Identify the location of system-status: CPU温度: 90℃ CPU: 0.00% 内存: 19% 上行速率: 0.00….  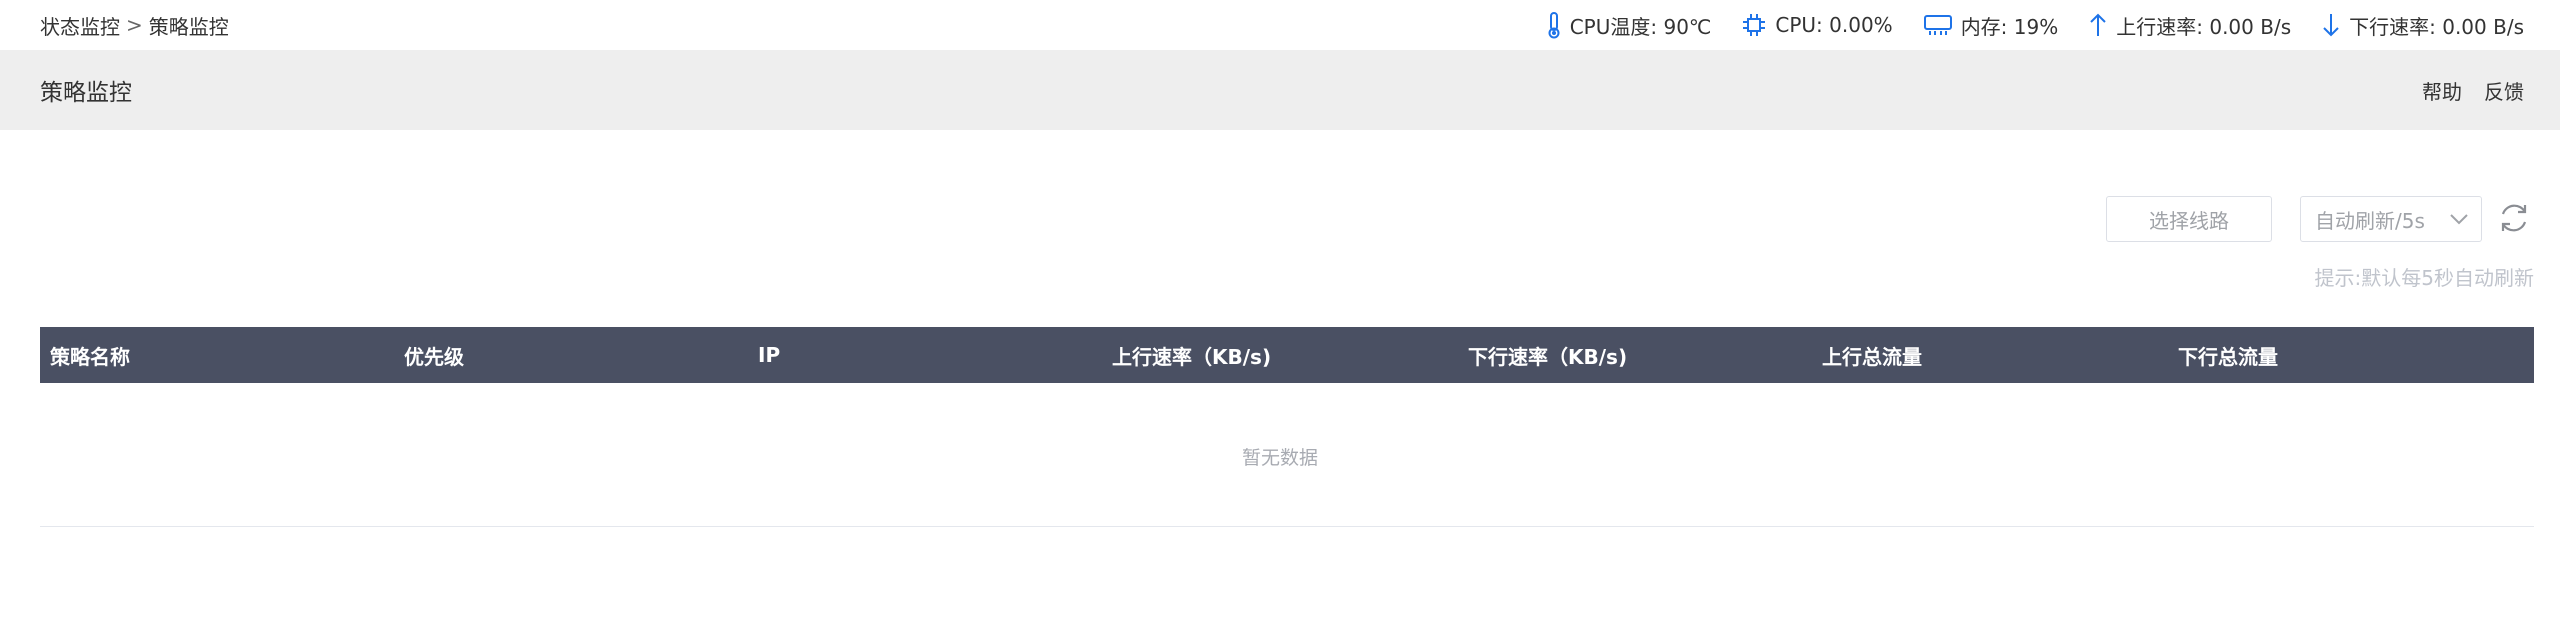
(2020, 25).